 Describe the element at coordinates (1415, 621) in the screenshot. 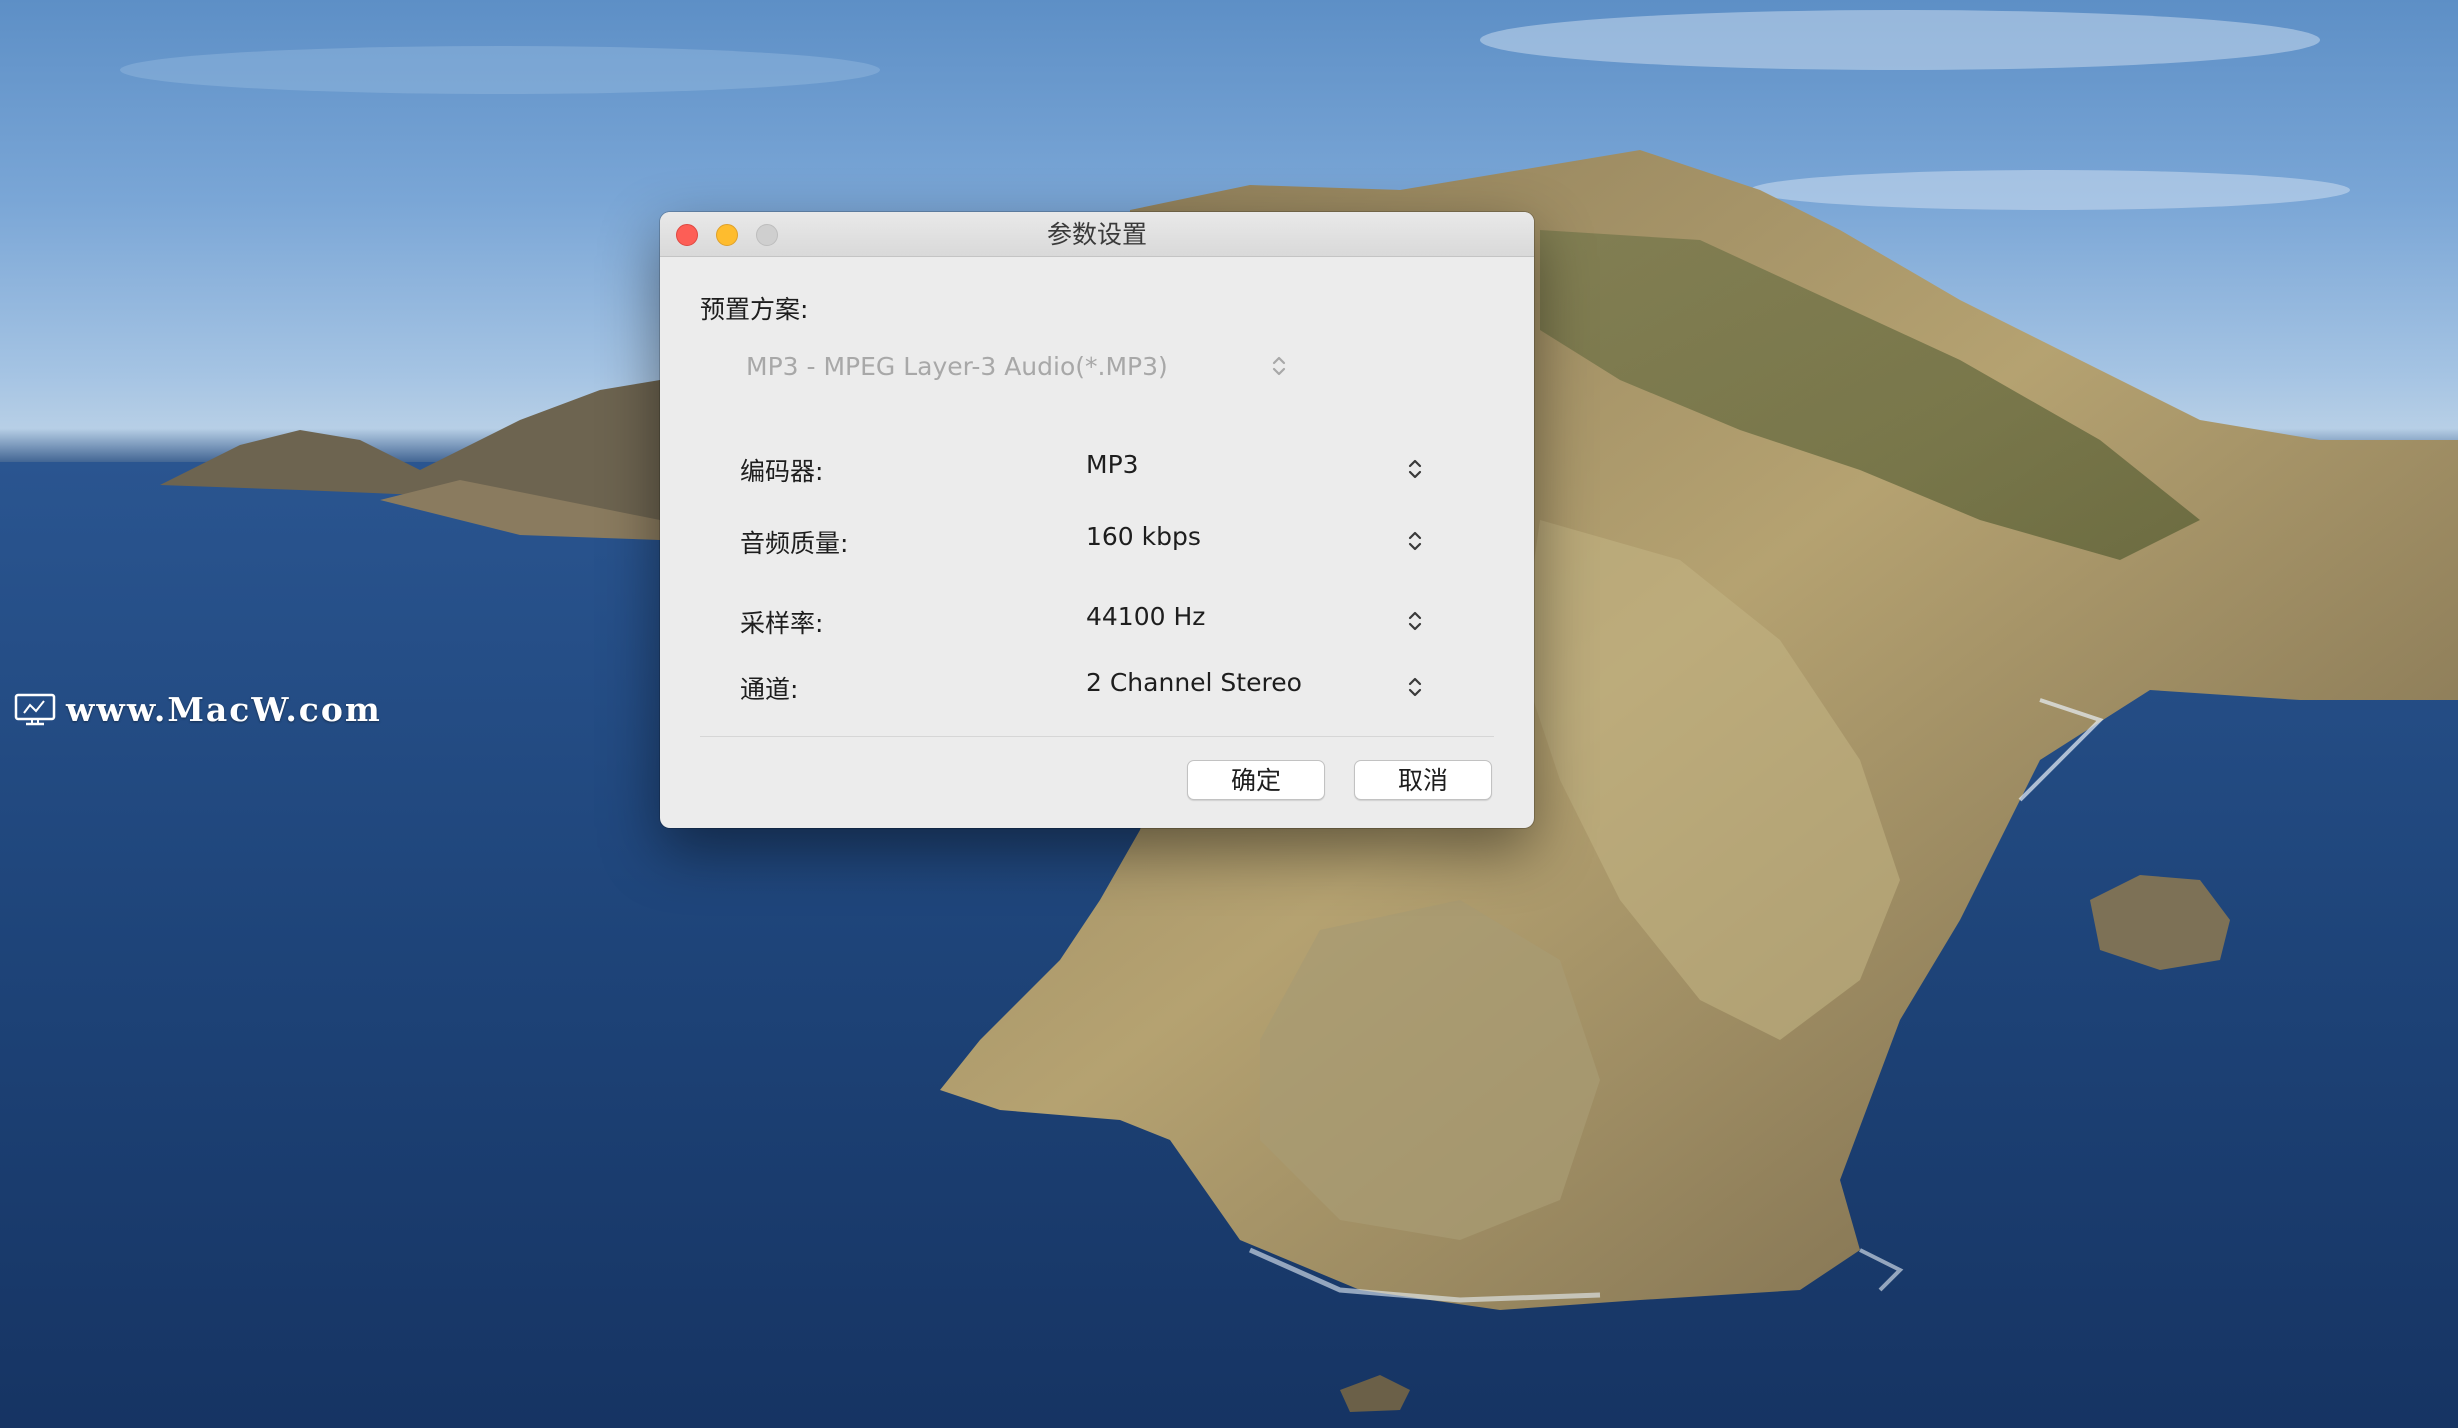

I see `sample-rate-stepper-icon` at that location.